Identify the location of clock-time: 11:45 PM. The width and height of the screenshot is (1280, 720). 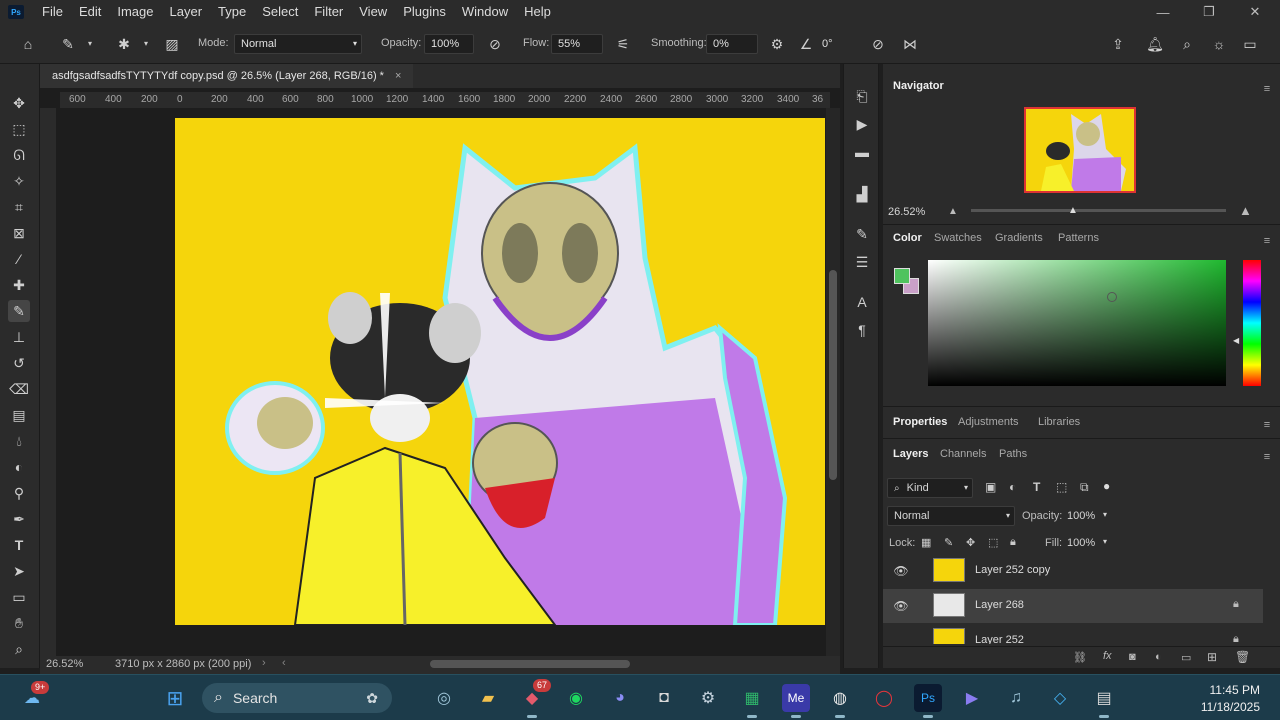
(1220, 690).